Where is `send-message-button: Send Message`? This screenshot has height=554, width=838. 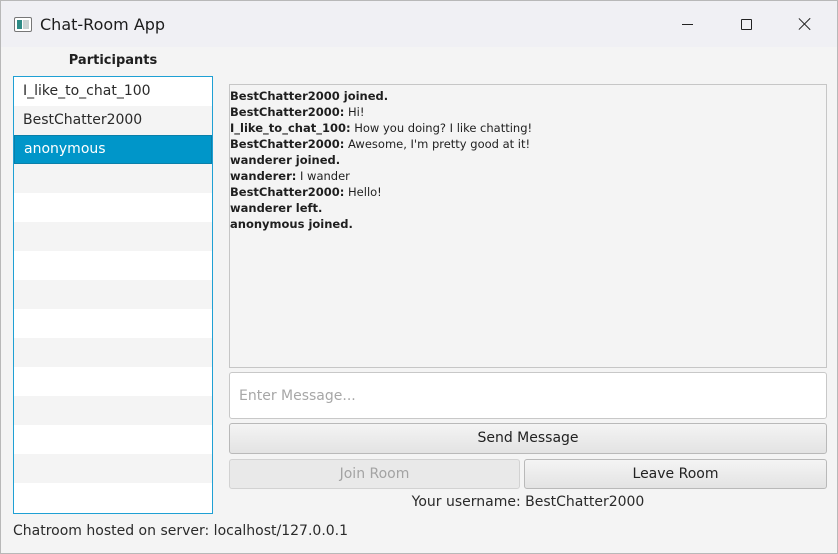
send-message-button: Send Message is located at coordinates (528, 438).